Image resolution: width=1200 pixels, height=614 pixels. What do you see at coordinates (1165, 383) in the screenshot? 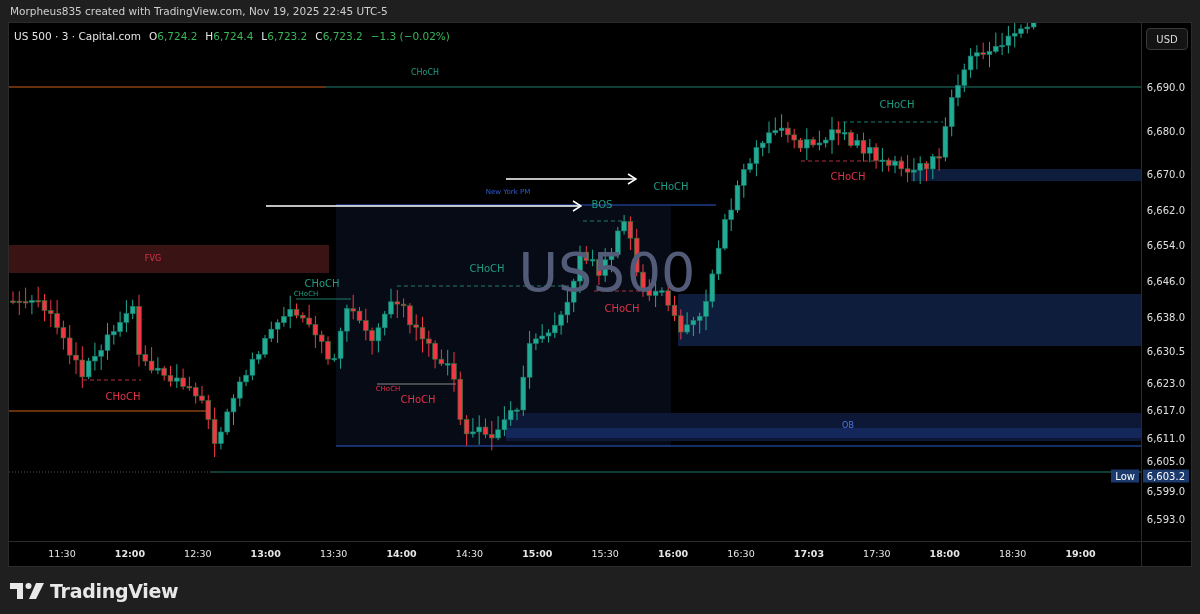
I see `price-tick: 6,623.0` at bounding box center [1165, 383].